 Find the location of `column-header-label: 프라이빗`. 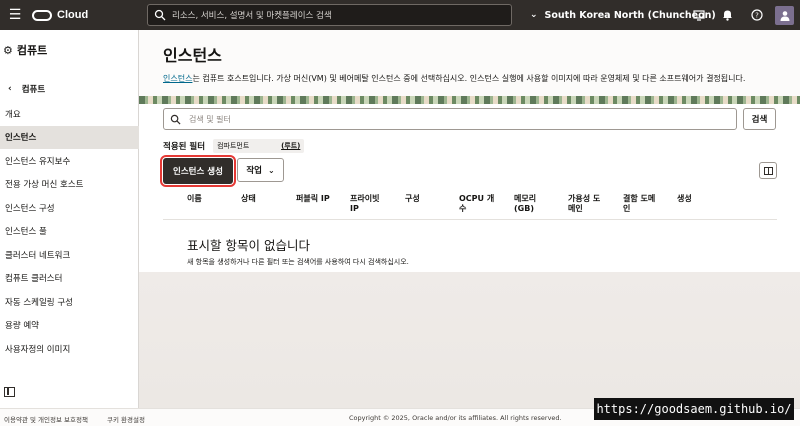

column-header-label: 프라이빗 is located at coordinates (365, 198).